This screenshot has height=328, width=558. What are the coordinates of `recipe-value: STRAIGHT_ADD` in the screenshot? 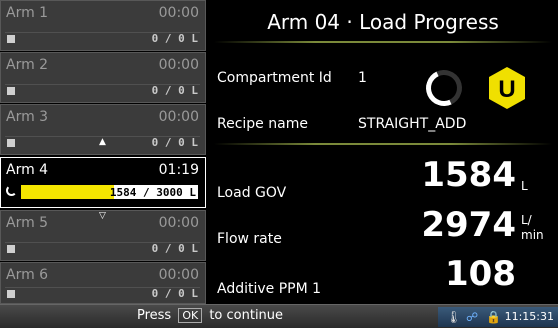 It's located at (412, 124).